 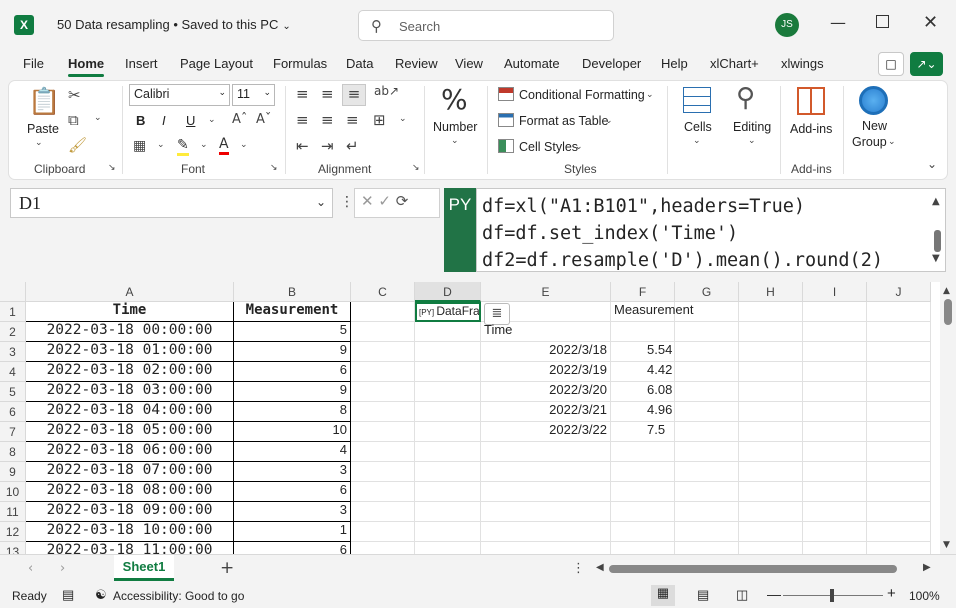 I want to click on zoom-in-button: +, so click(x=891, y=593).